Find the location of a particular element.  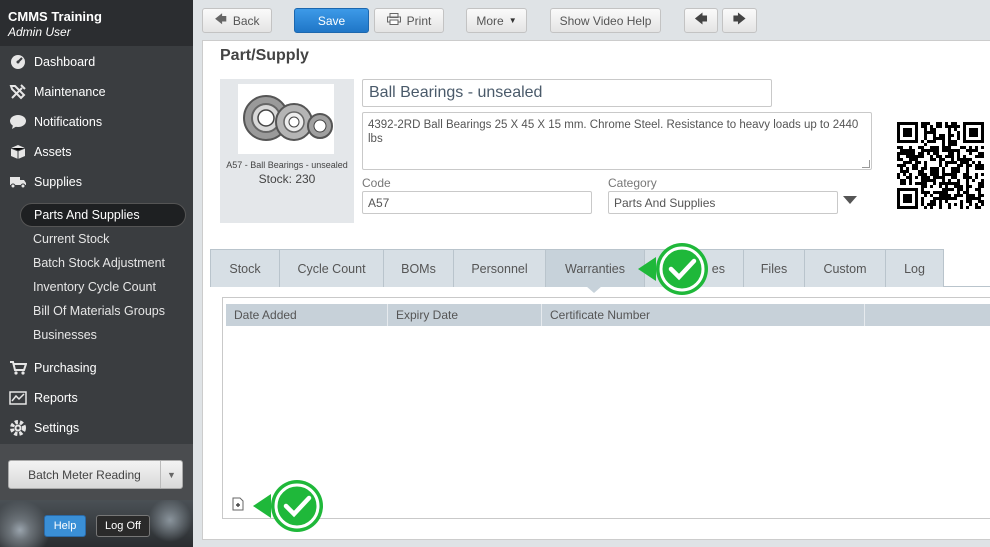

arrow-right-icon: 🡆 is located at coordinates (739, 18).